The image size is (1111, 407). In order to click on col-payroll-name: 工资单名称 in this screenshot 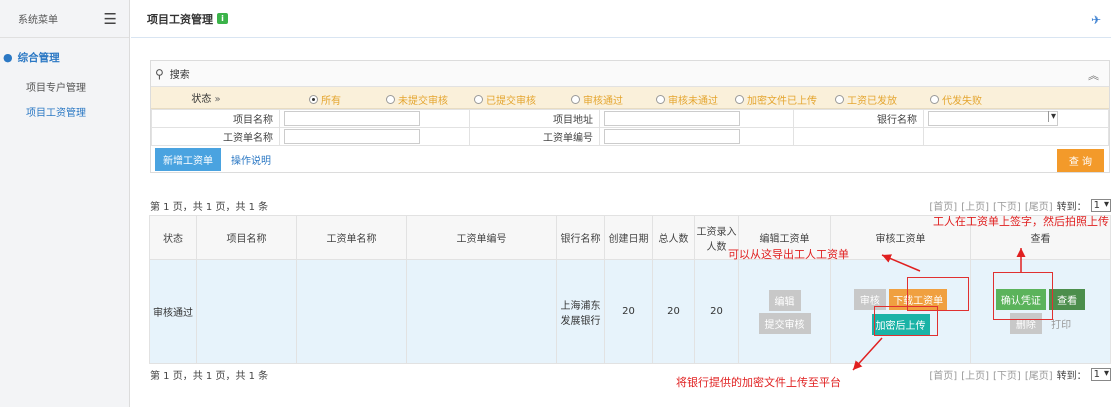, I will do `click(351, 237)`.